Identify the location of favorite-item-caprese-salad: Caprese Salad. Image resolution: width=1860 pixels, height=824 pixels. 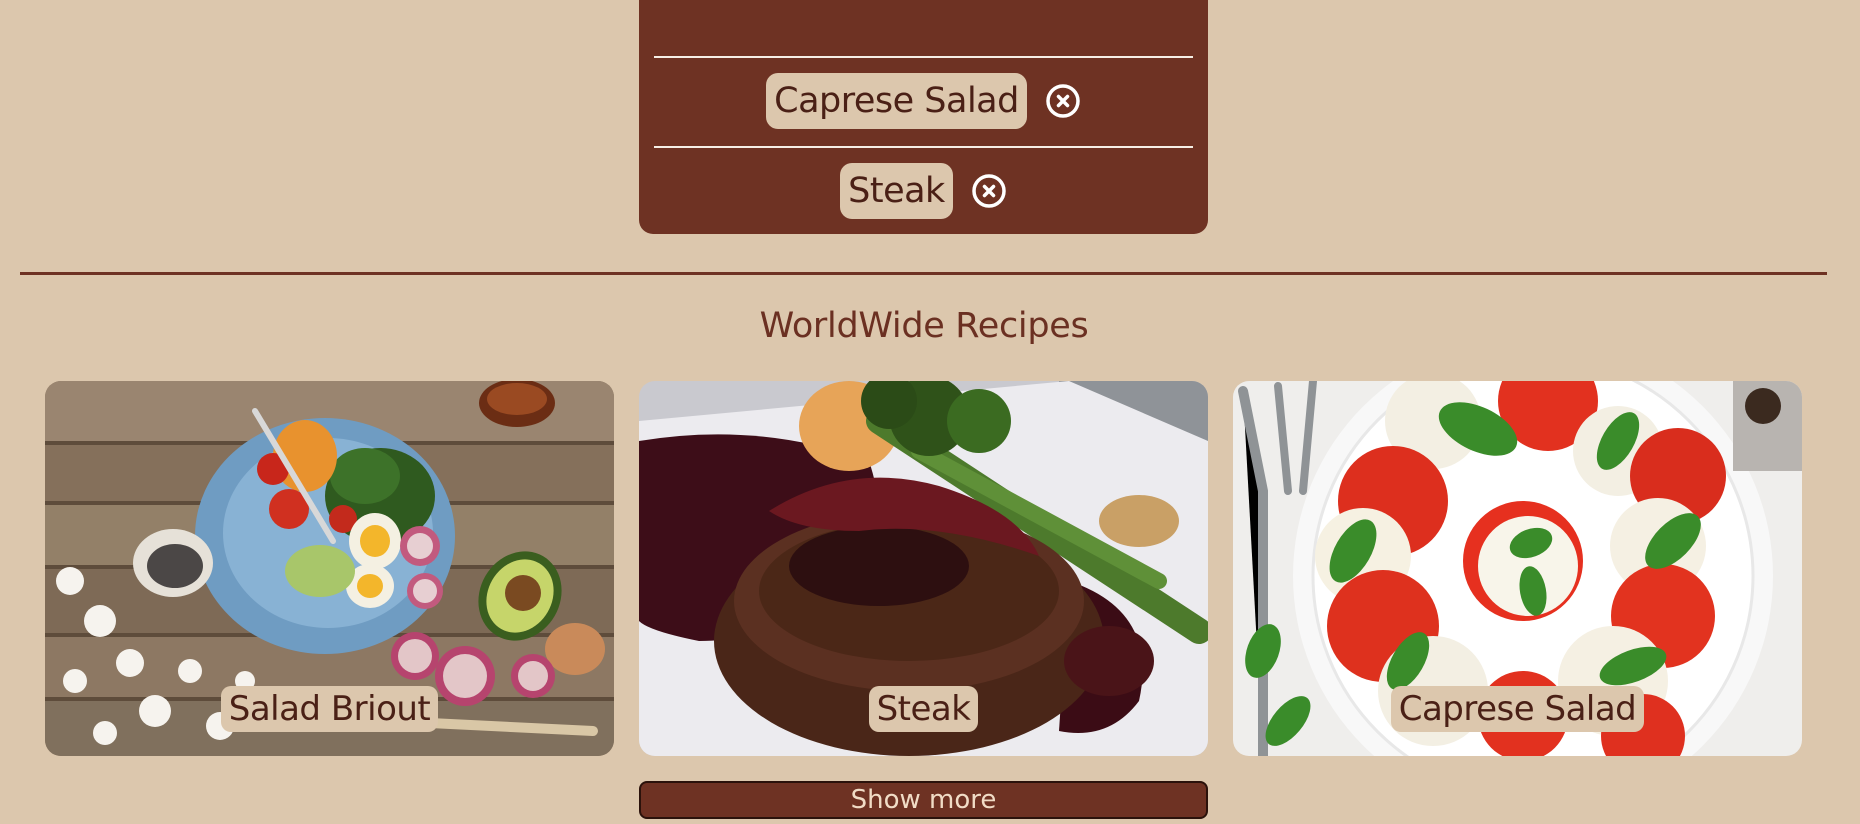
(923, 101).